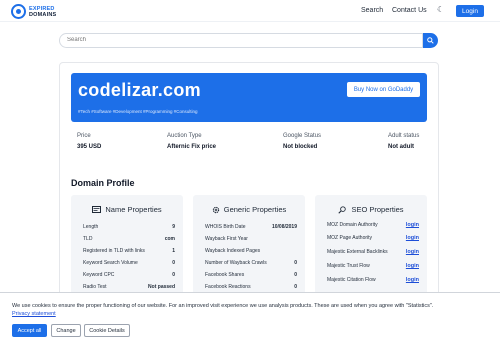  Describe the element at coordinates (383, 89) in the screenshot. I see `buy-godaddy-button: Buy Now on GoDaddy` at that location.